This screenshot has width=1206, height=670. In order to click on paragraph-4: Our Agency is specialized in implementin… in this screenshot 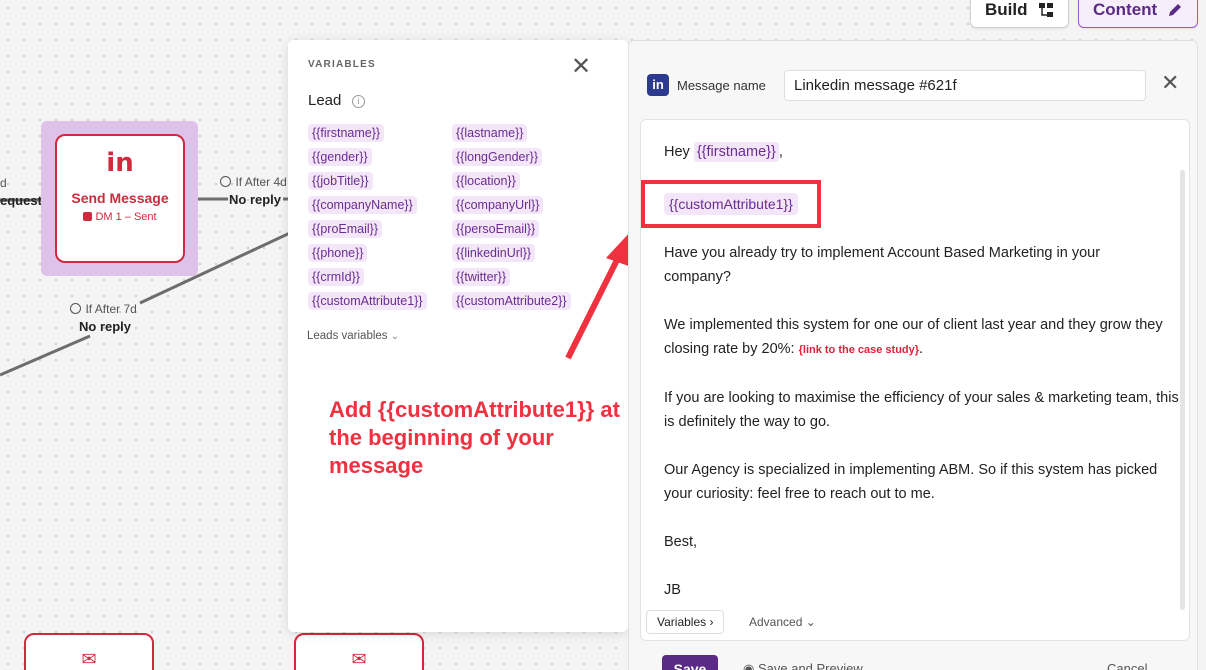, I will do `click(911, 482)`.